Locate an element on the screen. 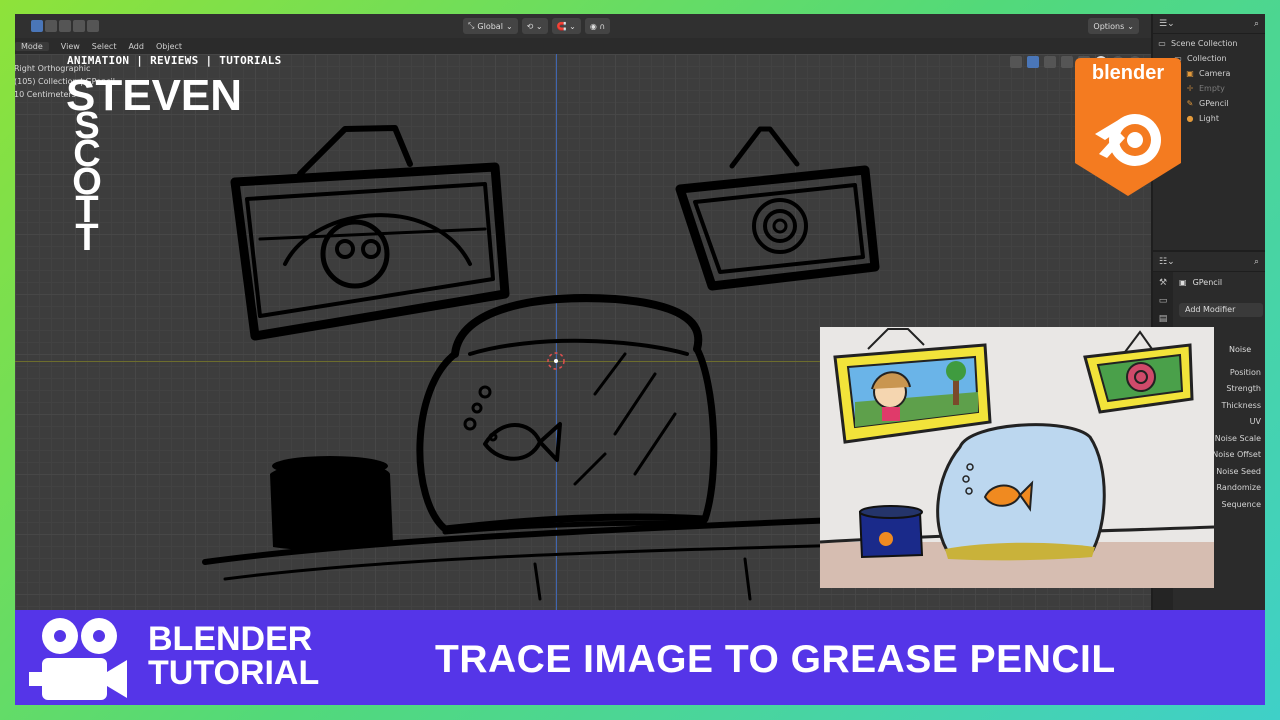 This screenshot has height=720, width=1280. reference-drawing is located at coordinates (1017, 457).